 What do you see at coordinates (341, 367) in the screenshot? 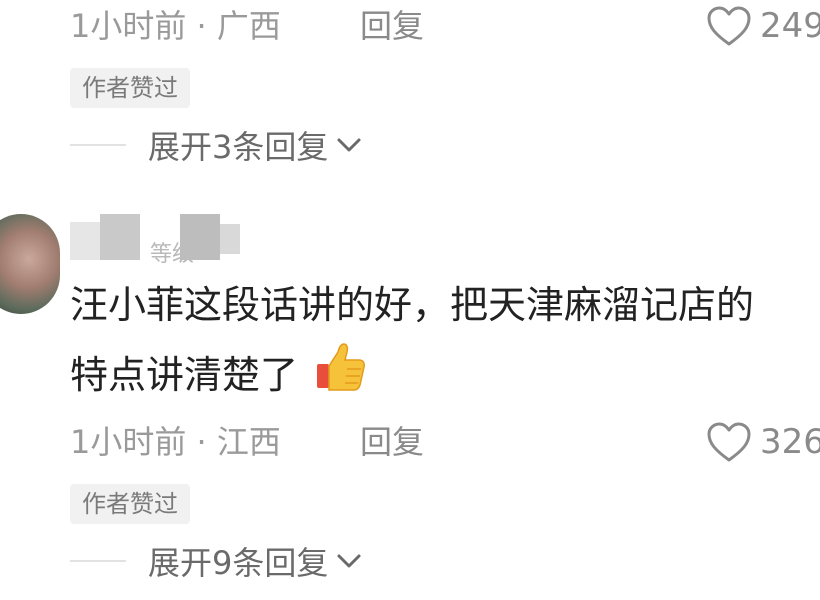
I see `thumbs-up-emoji-icon` at bounding box center [341, 367].